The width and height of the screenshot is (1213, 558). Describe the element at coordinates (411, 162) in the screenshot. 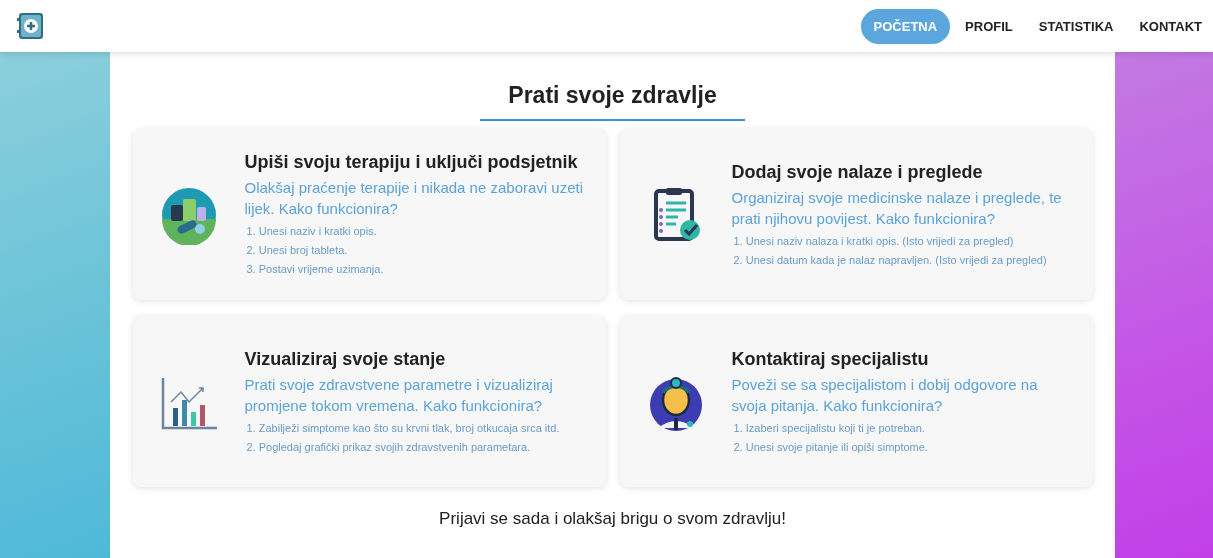

I see `card-title: Upiši svoju terapiju i uključi podsjetnik` at that location.